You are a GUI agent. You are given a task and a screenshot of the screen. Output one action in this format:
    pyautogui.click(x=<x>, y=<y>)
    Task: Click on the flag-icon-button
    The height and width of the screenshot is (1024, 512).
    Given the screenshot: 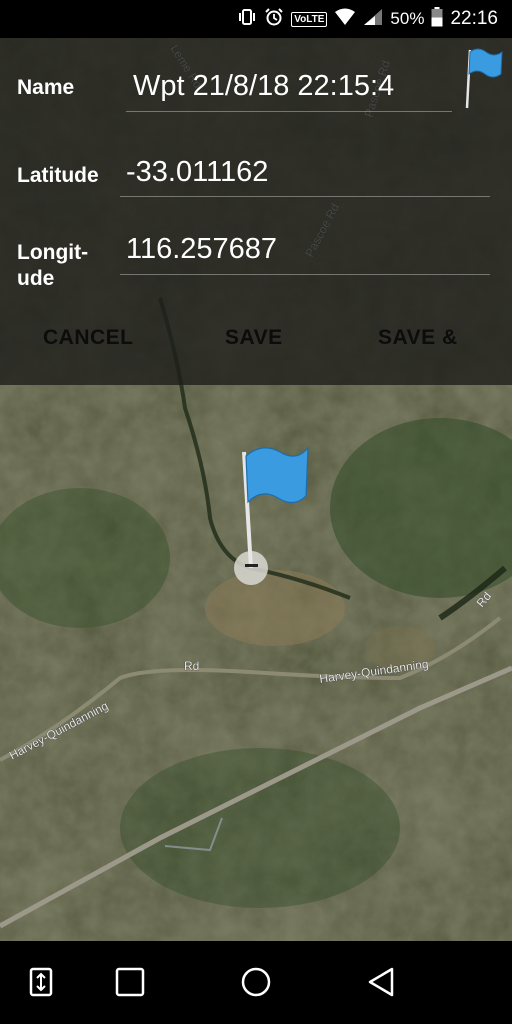 What is the action you would take?
    pyautogui.click(x=484, y=77)
    